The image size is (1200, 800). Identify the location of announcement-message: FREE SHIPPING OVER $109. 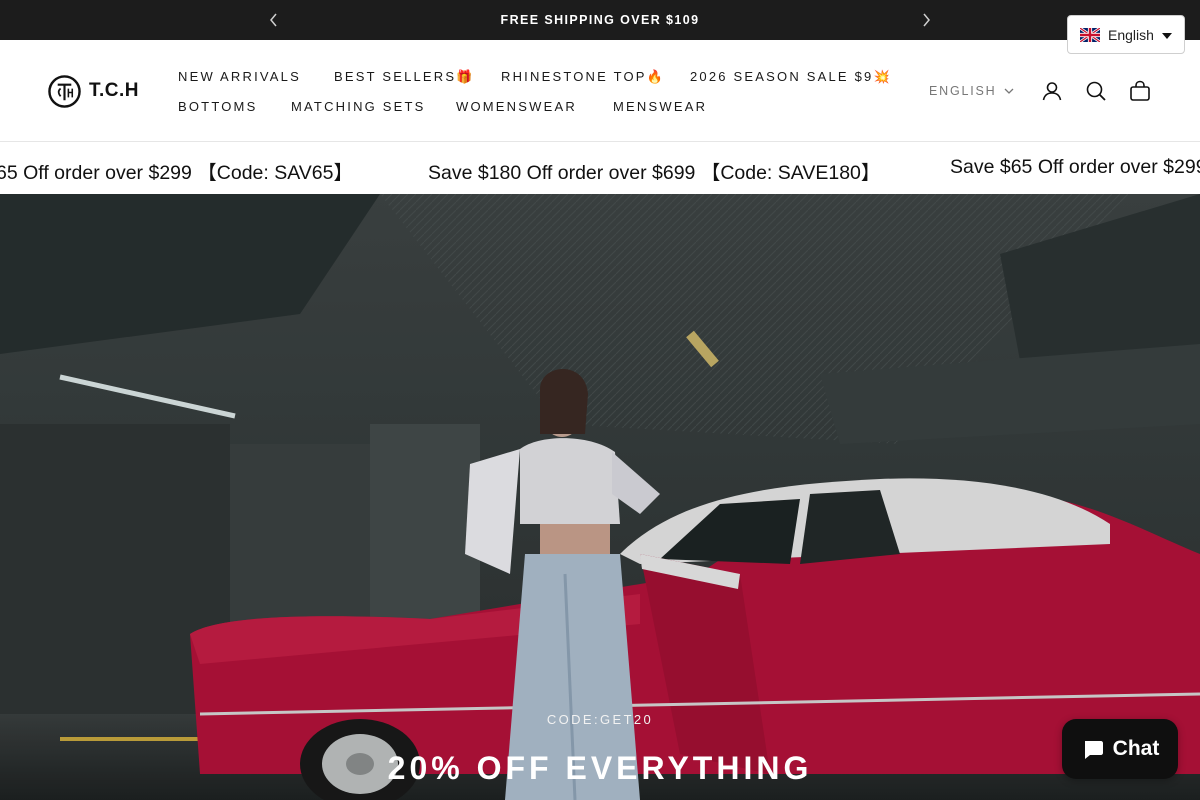
(600, 20).